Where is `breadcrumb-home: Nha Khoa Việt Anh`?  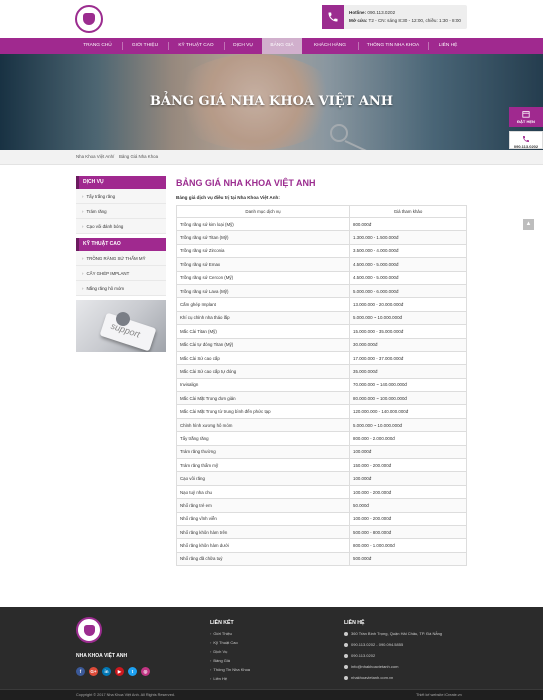
breadcrumb-home: Nha Khoa Việt Anh is located at coordinates (94, 156).